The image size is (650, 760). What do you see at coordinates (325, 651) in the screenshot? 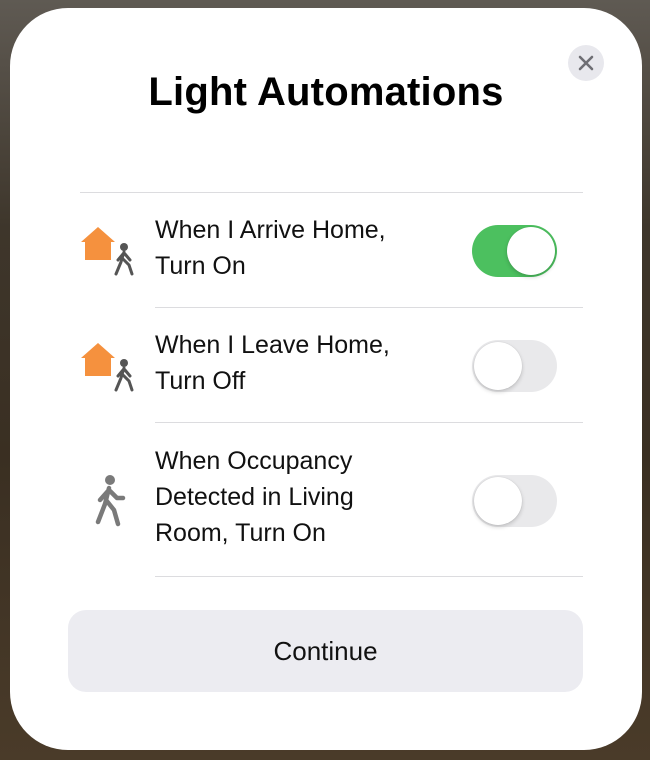
I see `continue-button: Continue` at bounding box center [325, 651].